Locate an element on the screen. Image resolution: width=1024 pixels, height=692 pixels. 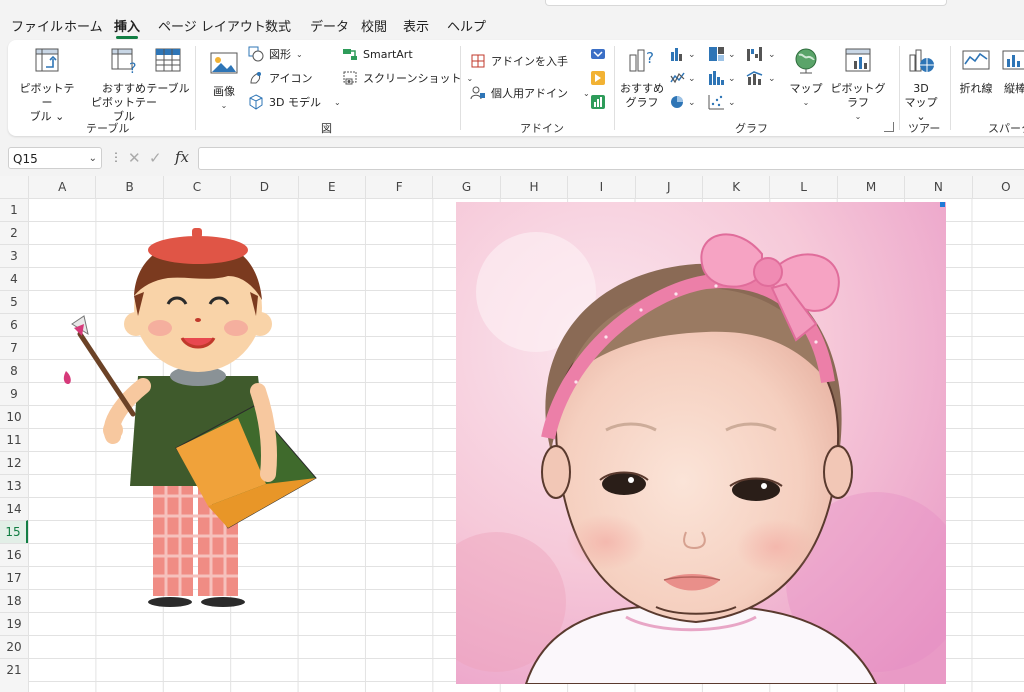
pivot-table-label-2: ブル ⌄ is located at coordinates (47, 116).